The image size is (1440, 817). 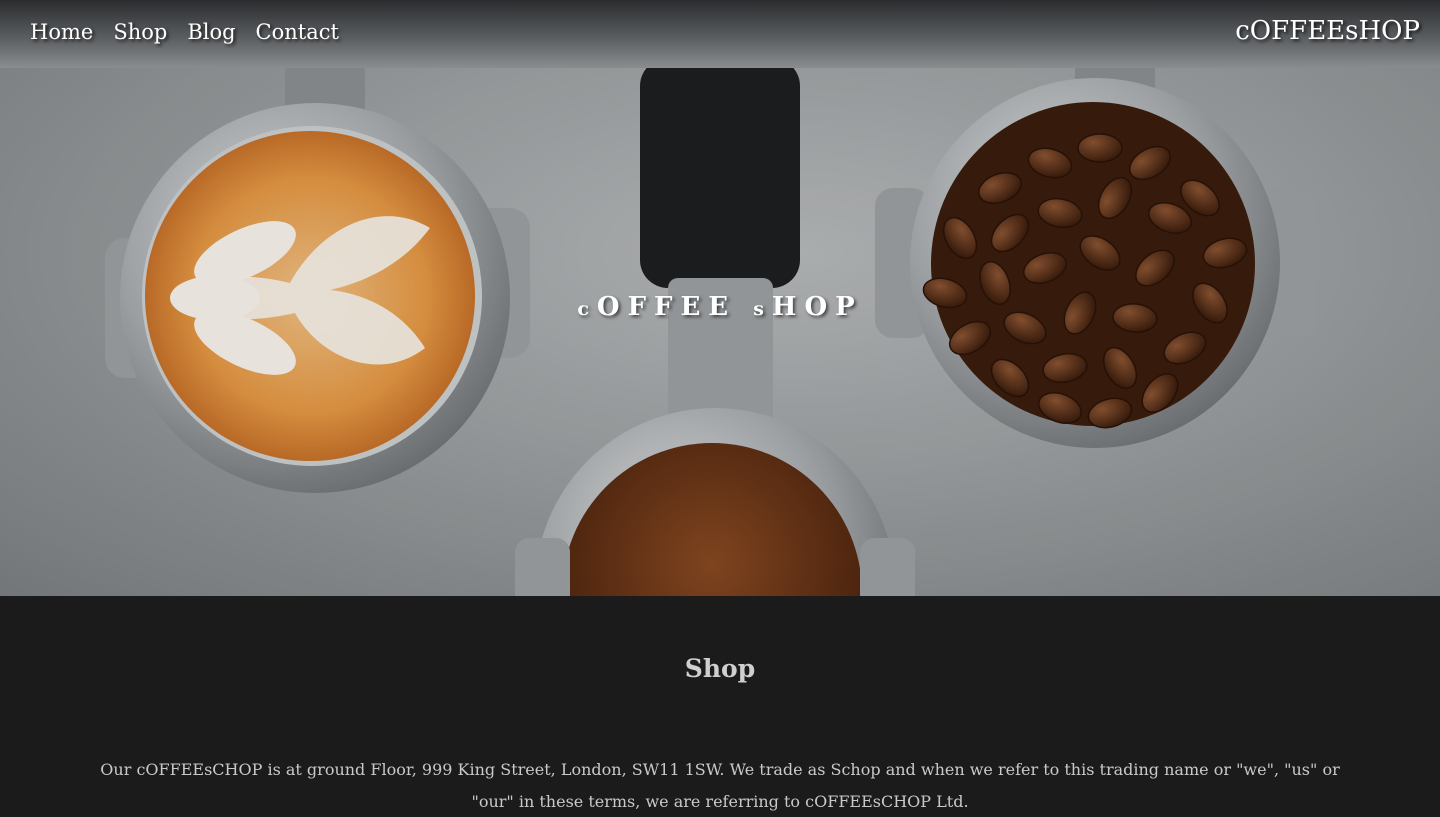 What do you see at coordinates (140, 32) in the screenshot?
I see `nav-link-shop: Shop` at bounding box center [140, 32].